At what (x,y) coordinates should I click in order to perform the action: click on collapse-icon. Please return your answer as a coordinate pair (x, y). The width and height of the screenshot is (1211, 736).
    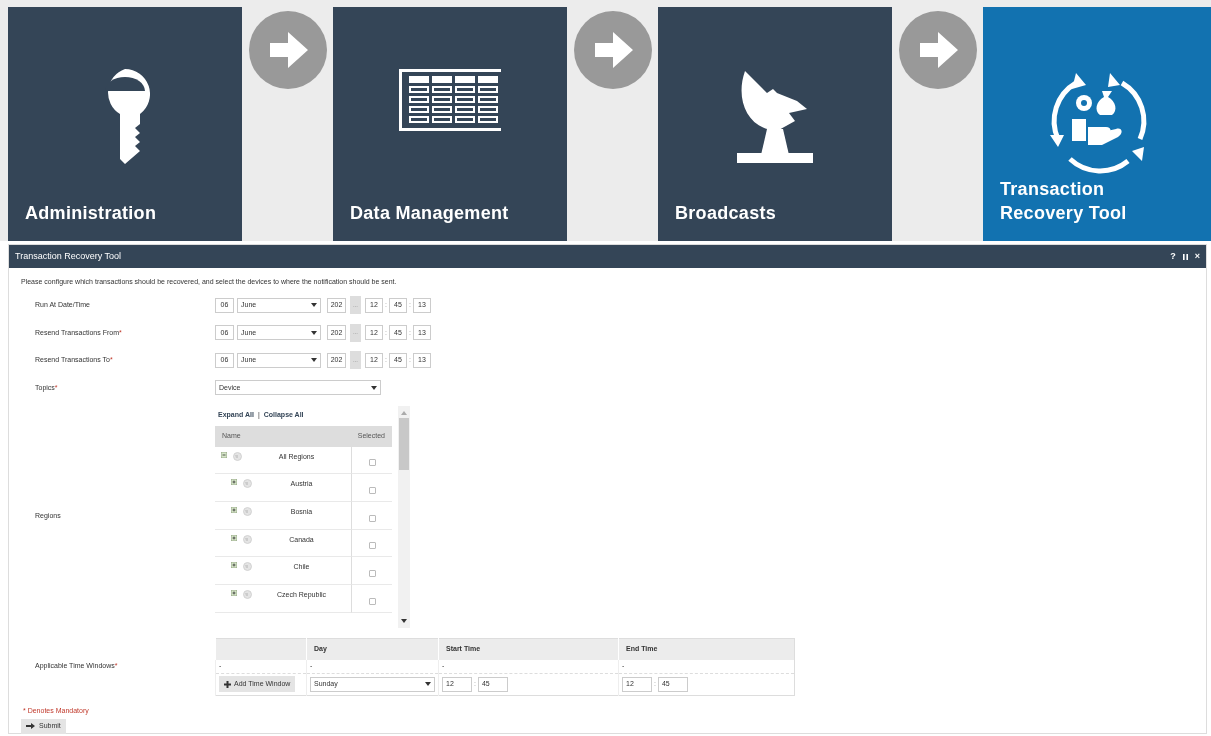
    Looking at the image, I should click on (224, 454).